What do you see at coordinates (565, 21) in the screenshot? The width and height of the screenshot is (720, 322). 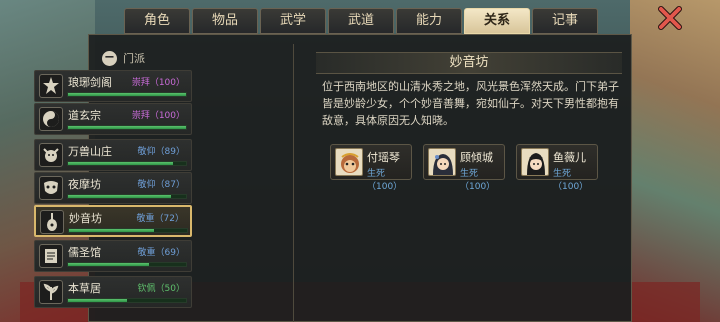 I see `tab-journal: 记事` at bounding box center [565, 21].